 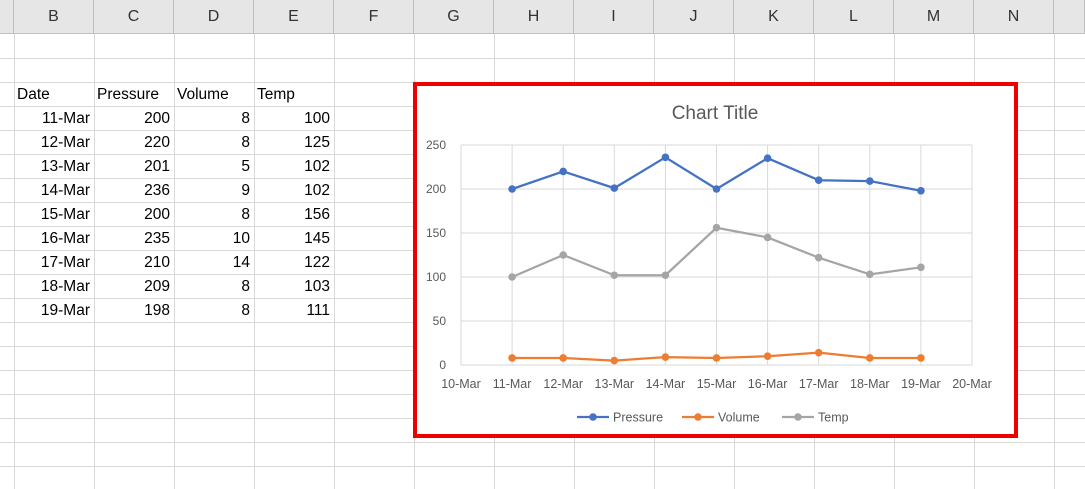 I want to click on legend-marker-pressure, so click(x=593, y=417).